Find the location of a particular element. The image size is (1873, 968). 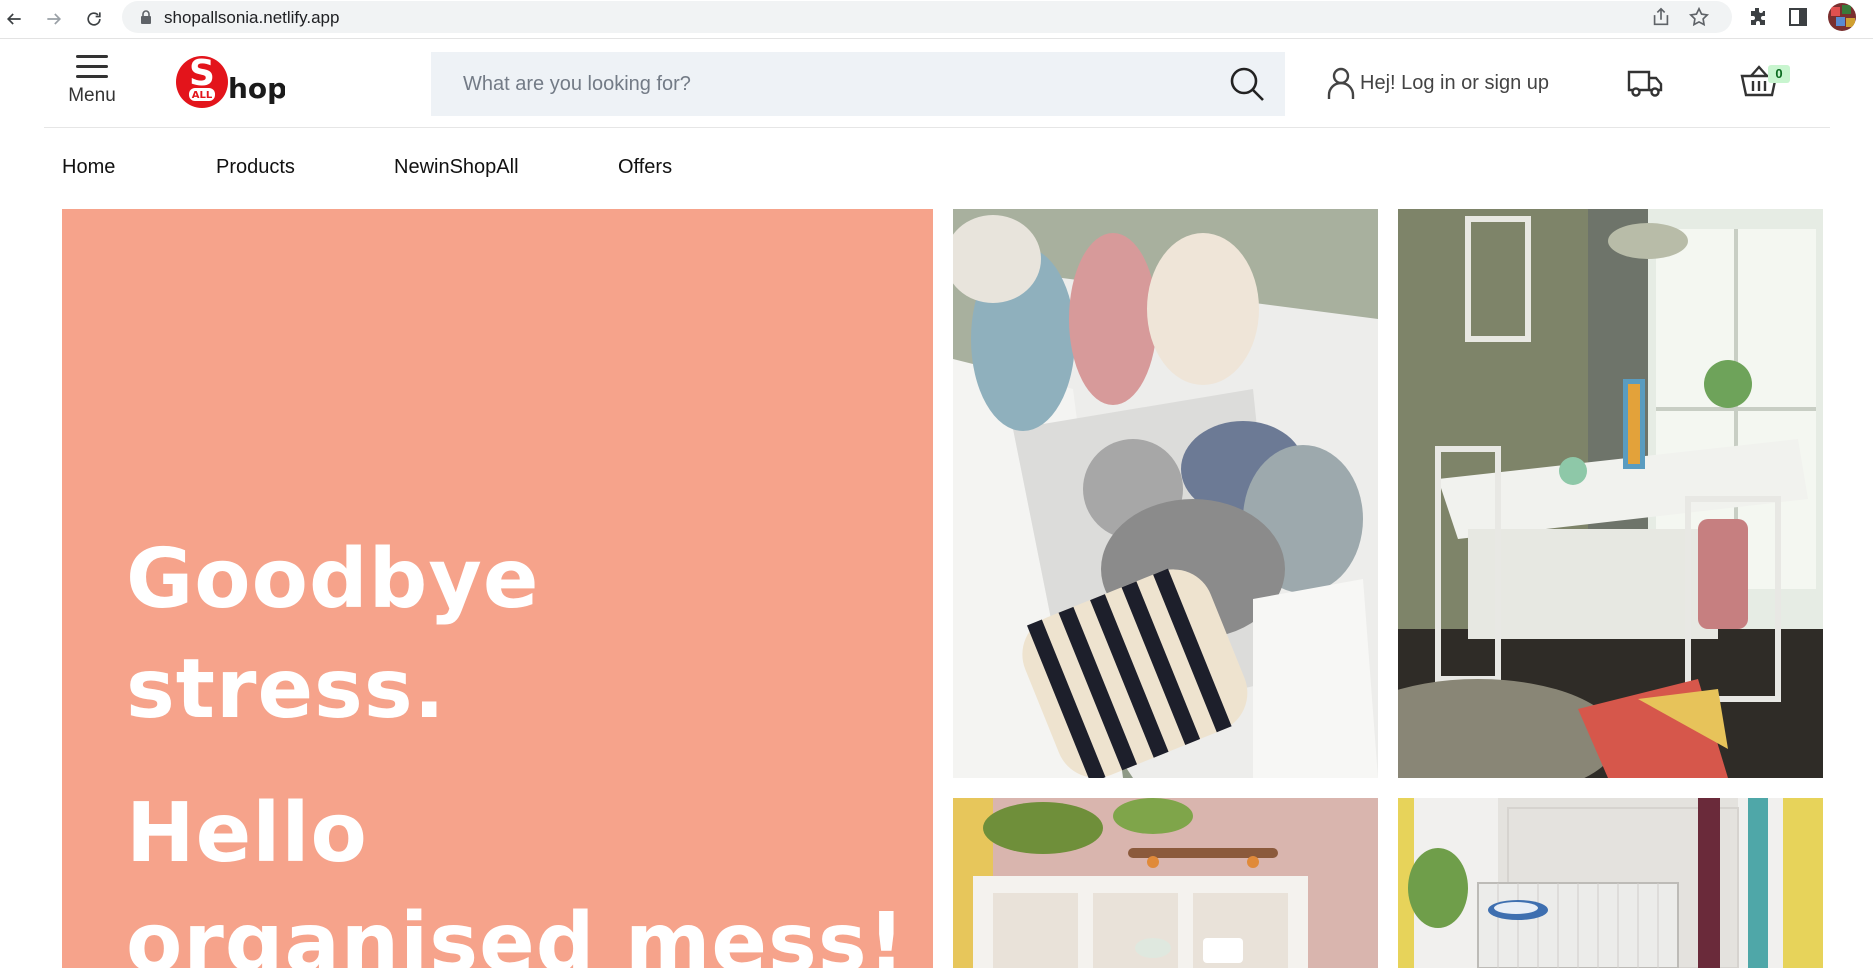

search-input is located at coordinates (837, 84).